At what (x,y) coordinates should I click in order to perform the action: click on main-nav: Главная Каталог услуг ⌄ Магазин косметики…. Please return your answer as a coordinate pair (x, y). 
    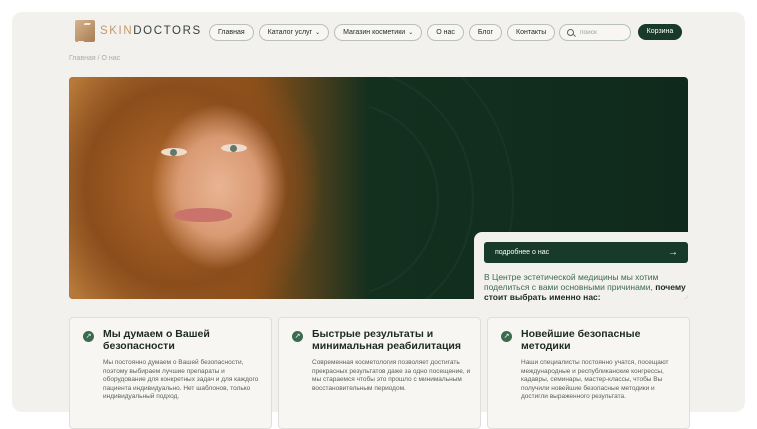
    Looking at the image, I should click on (382, 32).